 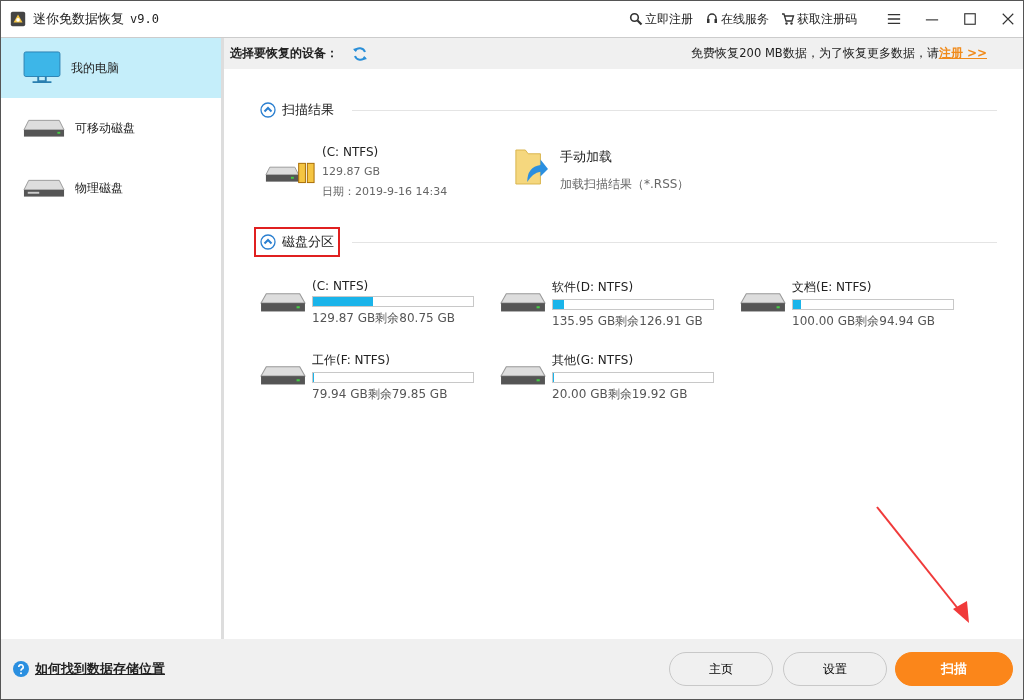 I want to click on result-name: (C: NTFS), so click(x=351, y=152).